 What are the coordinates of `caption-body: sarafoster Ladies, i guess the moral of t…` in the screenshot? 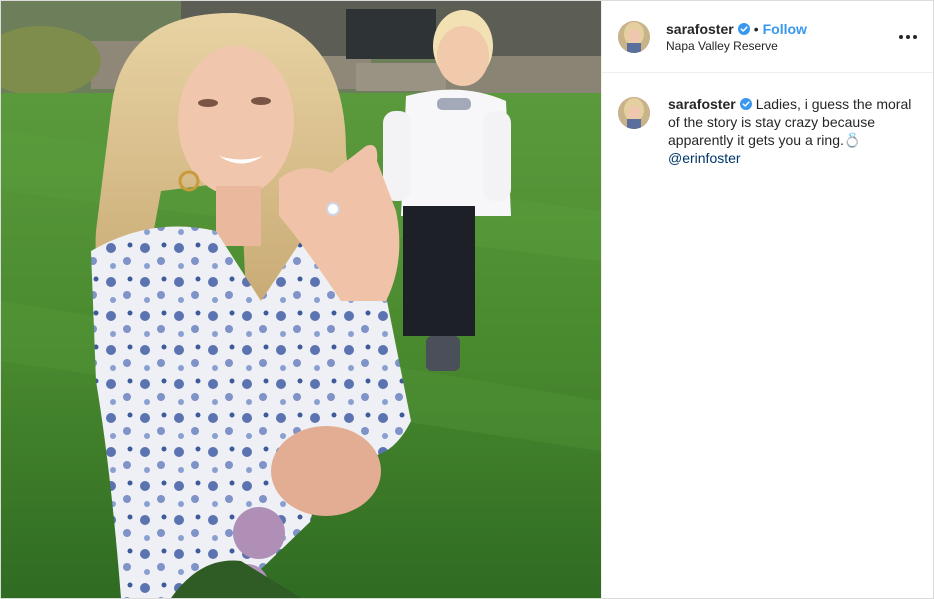 It's located at (792, 131).